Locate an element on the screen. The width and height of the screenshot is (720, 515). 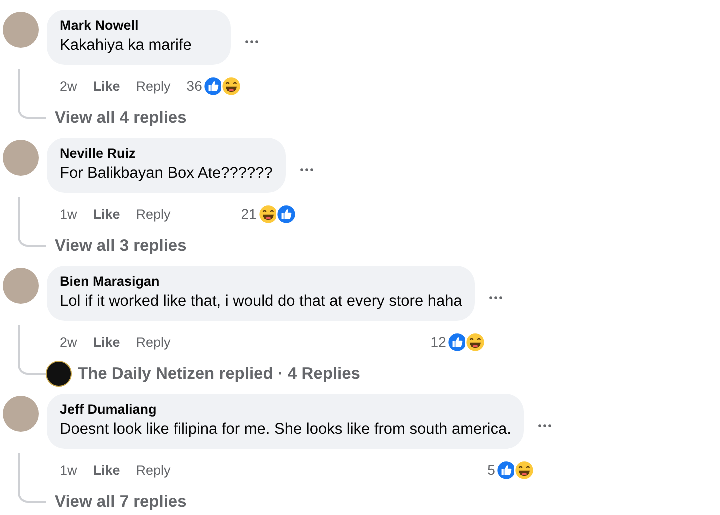
author-name: Neville Ruiz is located at coordinates (166, 154).